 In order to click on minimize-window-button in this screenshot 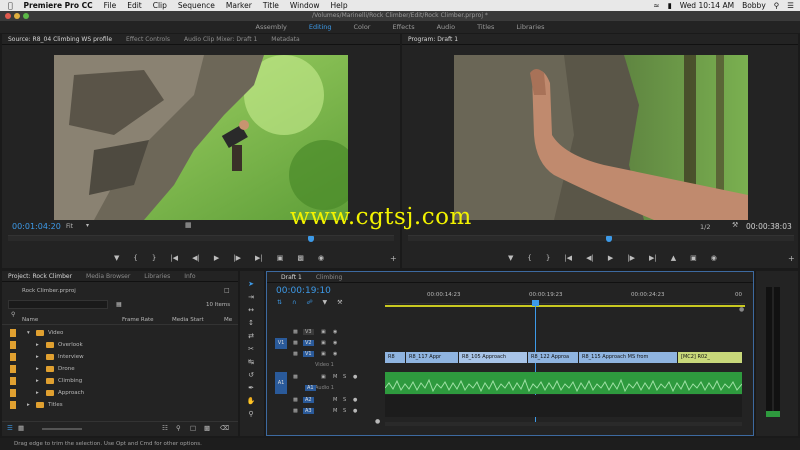, I will do `click(17, 16)`.